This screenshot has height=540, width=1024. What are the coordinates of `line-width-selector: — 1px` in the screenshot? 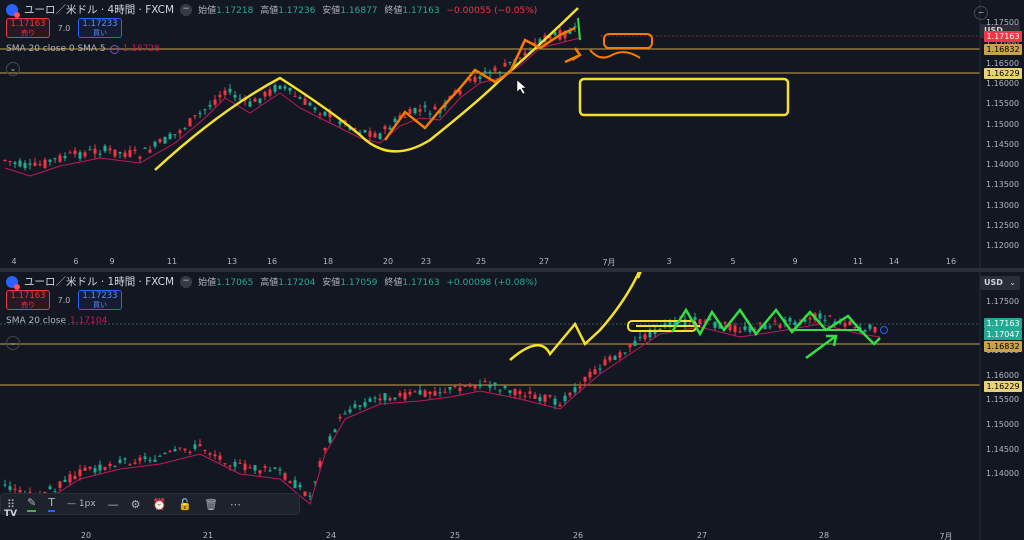 It's located at (81, 504).